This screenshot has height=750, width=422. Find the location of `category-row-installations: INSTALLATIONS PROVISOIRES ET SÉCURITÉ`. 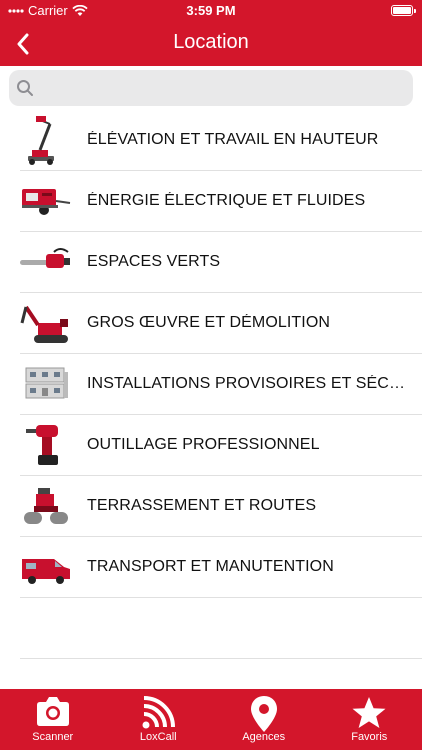

category-row-installations: INSTALLATIONS PROVISOIRES ET SÉCURITÉ is located at coordinates (221, 384).